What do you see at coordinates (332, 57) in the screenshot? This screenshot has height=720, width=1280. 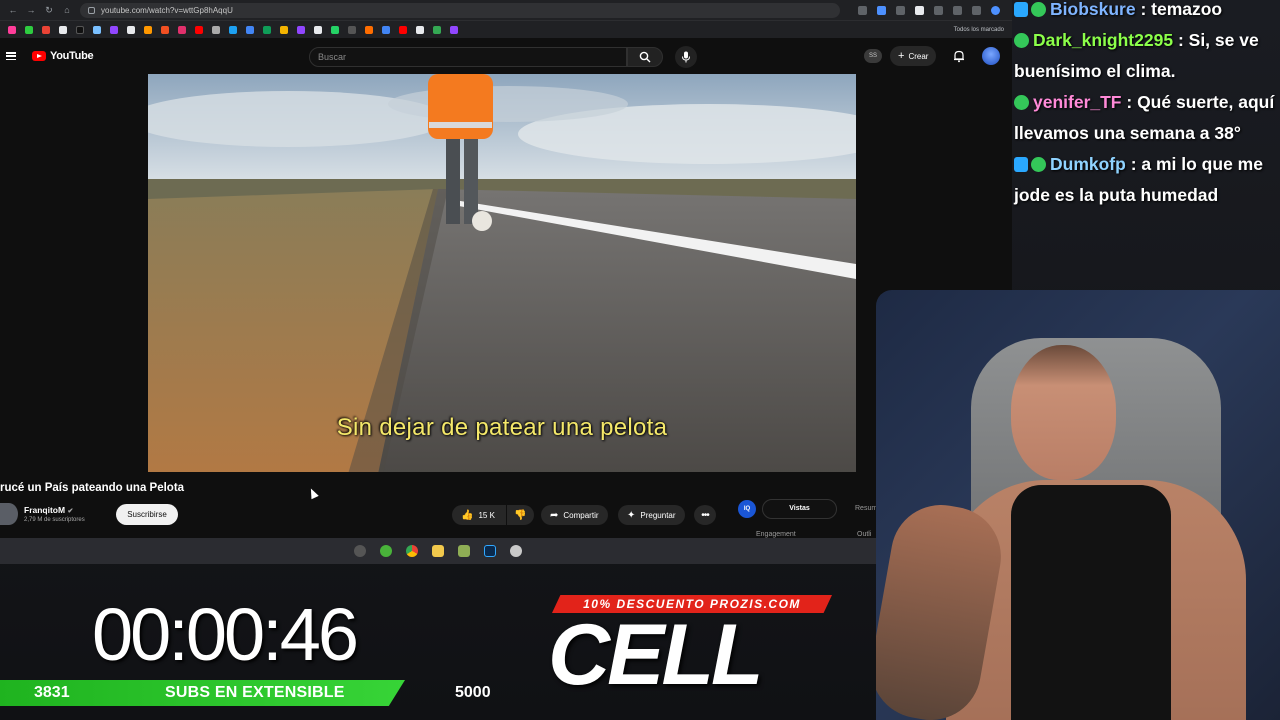 I see `search-placeholder: Buscar` at bounding box center [332, 57].